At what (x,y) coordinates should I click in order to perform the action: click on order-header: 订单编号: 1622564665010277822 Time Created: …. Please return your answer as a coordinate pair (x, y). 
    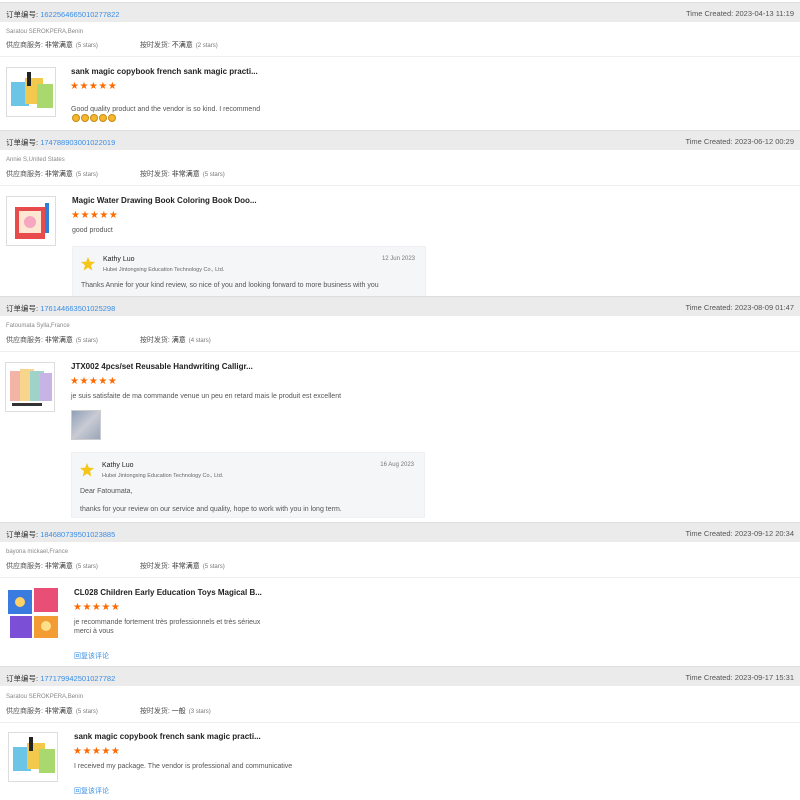
    Looking at the image, I should click on (400, 12).